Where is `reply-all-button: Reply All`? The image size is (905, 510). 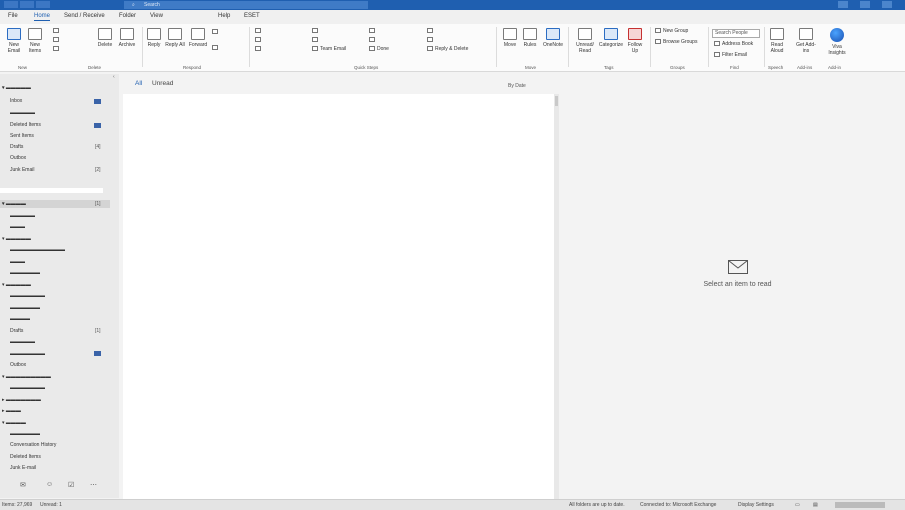 reply-all-button: Reply All is located at coordinates (175, 38).